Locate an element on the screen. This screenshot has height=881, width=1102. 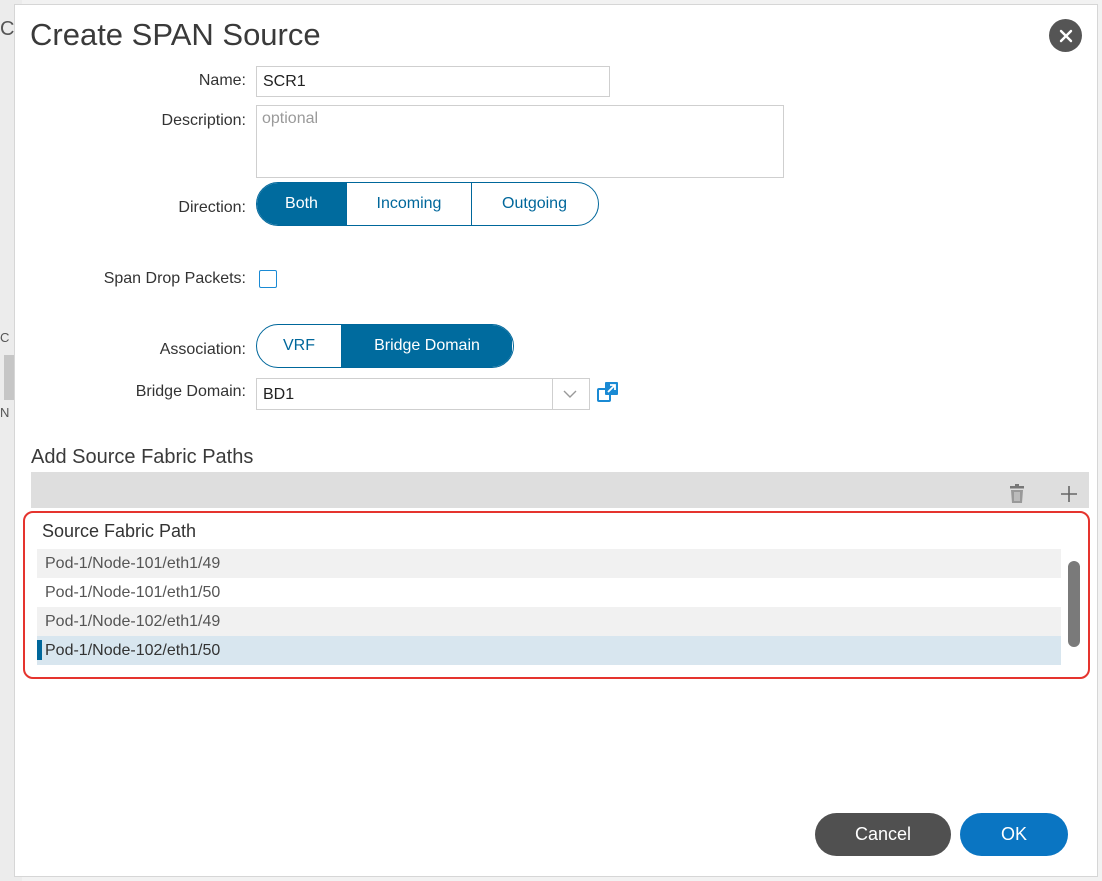
direction-label: Direction: is located at coordinates (212, 207).